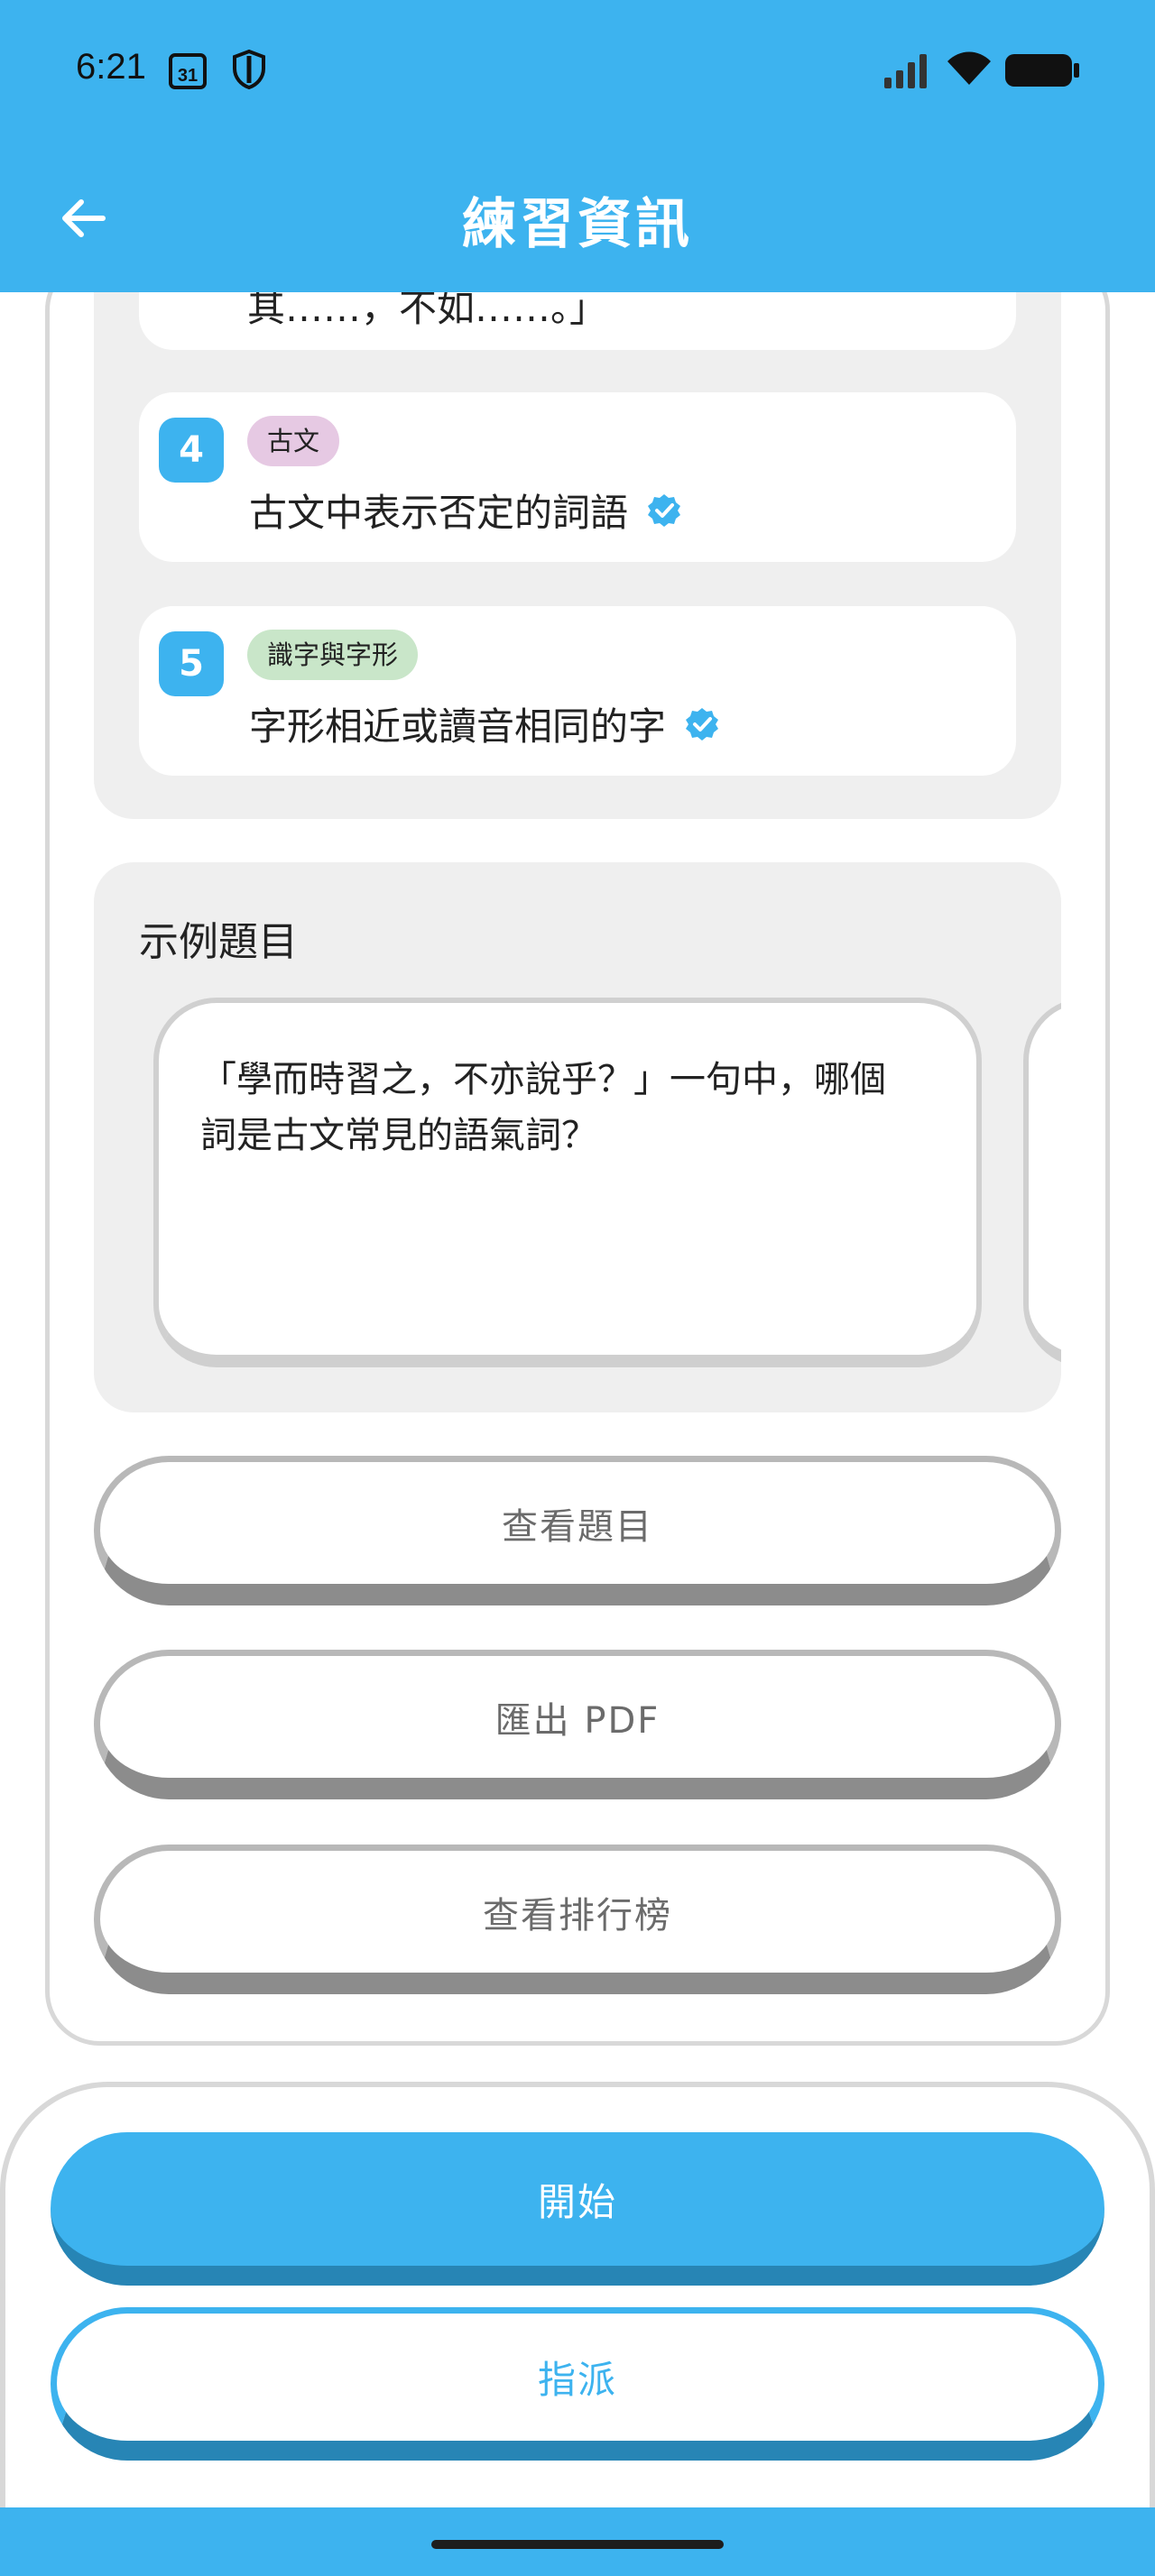 The image size is (1155, 2576). What do you see at coordinates (111, 67) in the screenshot?
I see `status-time: 6:21` at bounding box center [111, 67].